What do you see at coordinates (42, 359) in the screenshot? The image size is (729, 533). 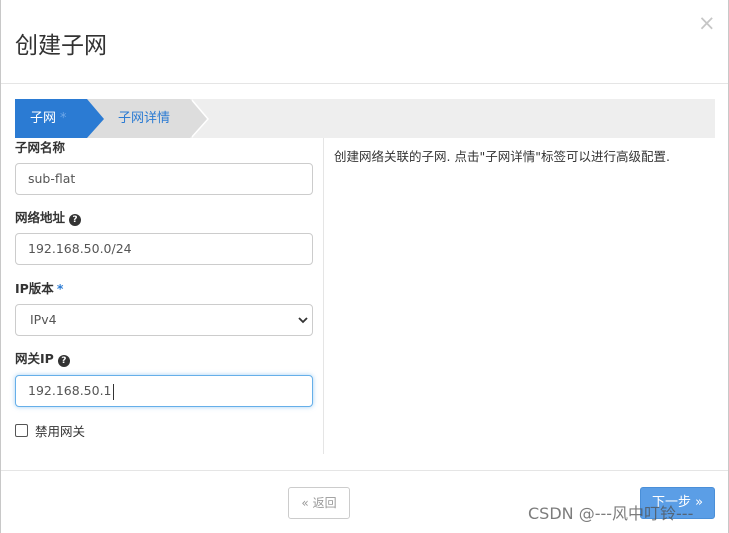 I see `gateway-ip-label: 网关IP?` at bounding box center [42, 359].